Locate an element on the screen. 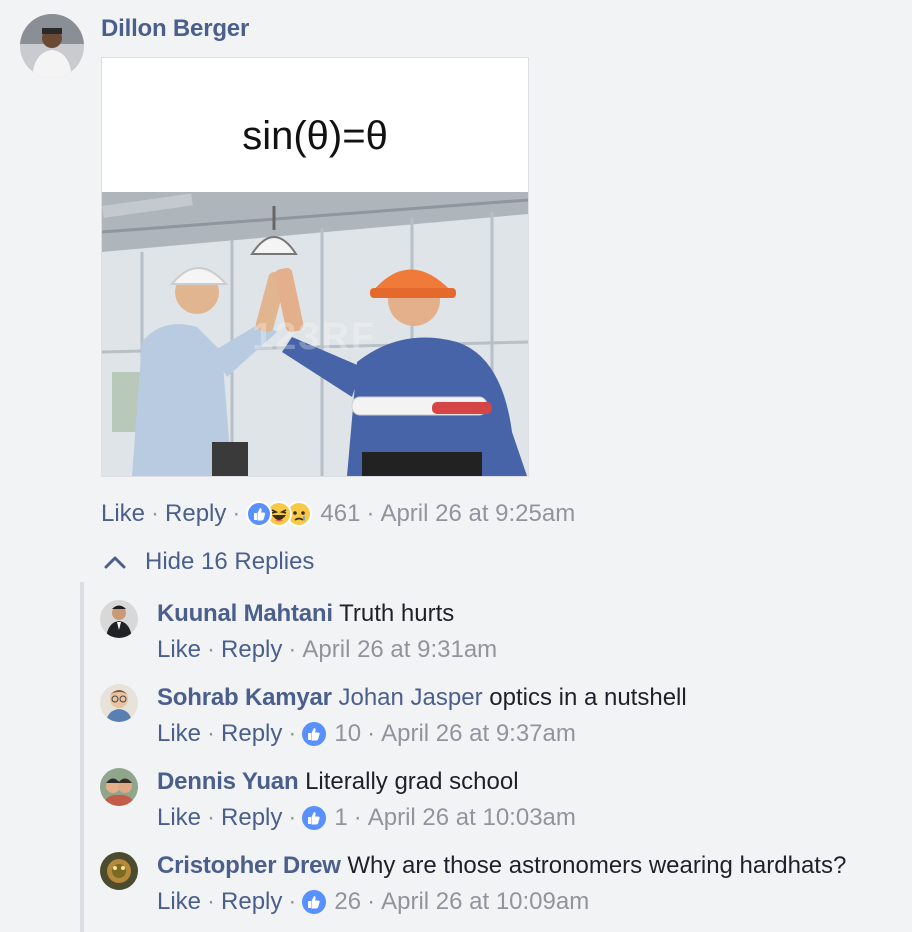  reply-timestamp: April 26 at 9:37am is located at coordinates (478, 734).